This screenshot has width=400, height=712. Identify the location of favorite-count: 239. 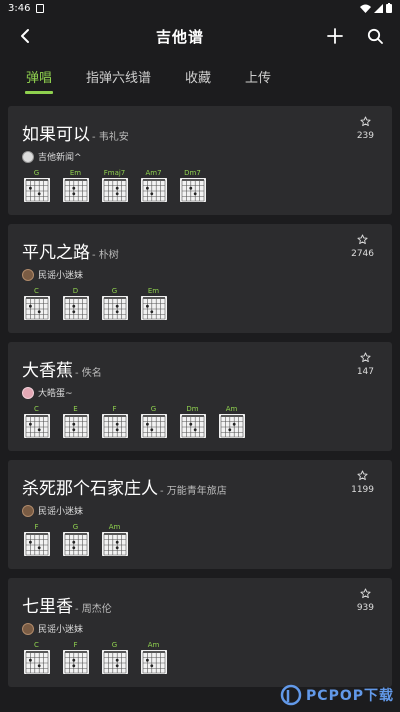
(365, 136).